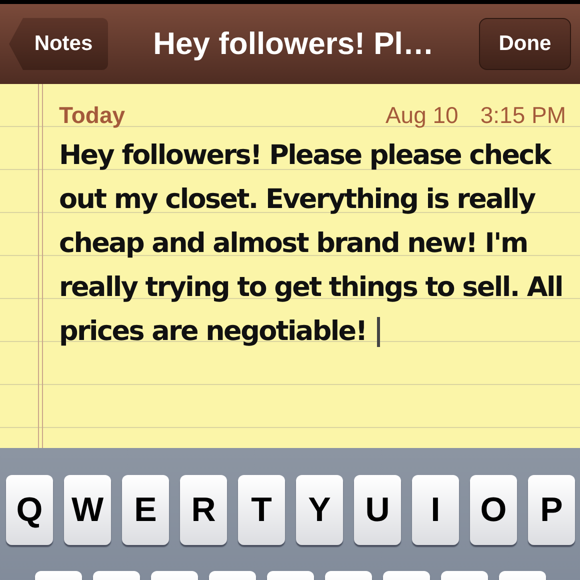 Image resolution: width=580 pixels, height=580 pixels. What do you see at coordinates (493, 510) in the screenshot?
I see `keyboard-key: O` at bounding box center [493, 510].